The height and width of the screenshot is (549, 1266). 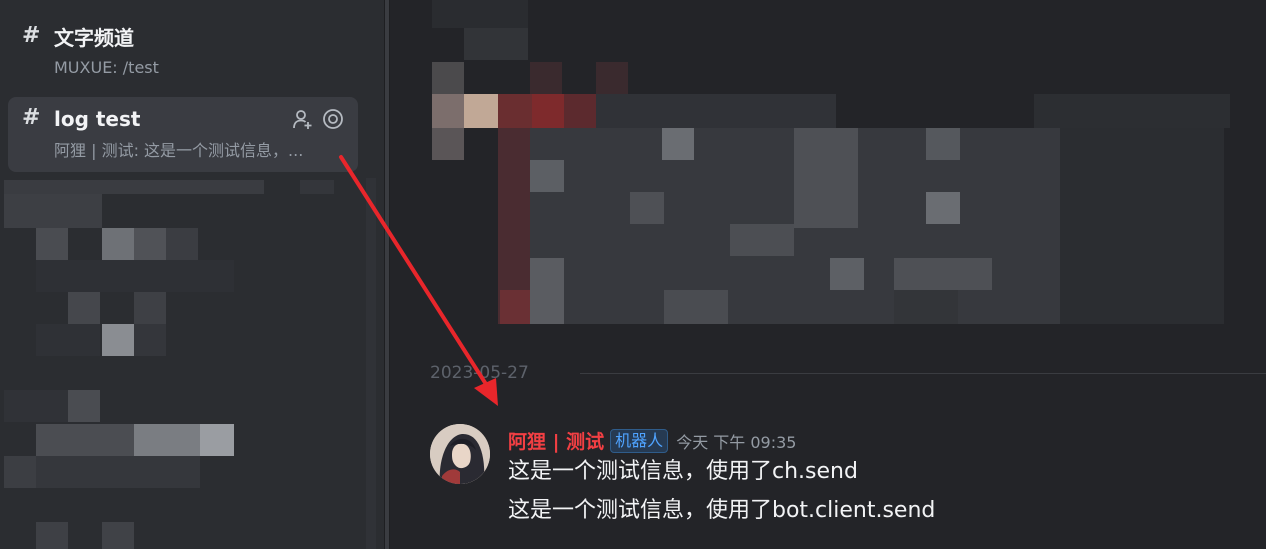 What do you see at coordinates (923, 373) in the screenshot?
I see `divider` at bounding box center [923, 373].